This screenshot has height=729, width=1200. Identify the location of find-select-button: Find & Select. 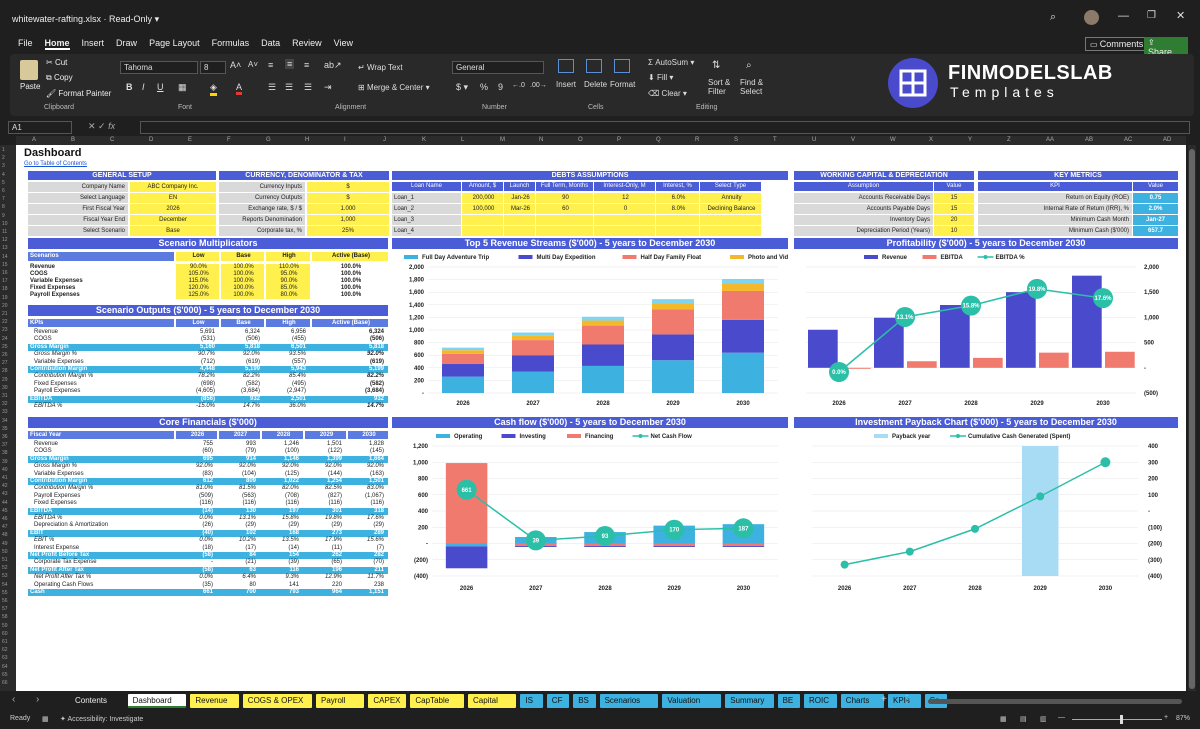
(757, 87).